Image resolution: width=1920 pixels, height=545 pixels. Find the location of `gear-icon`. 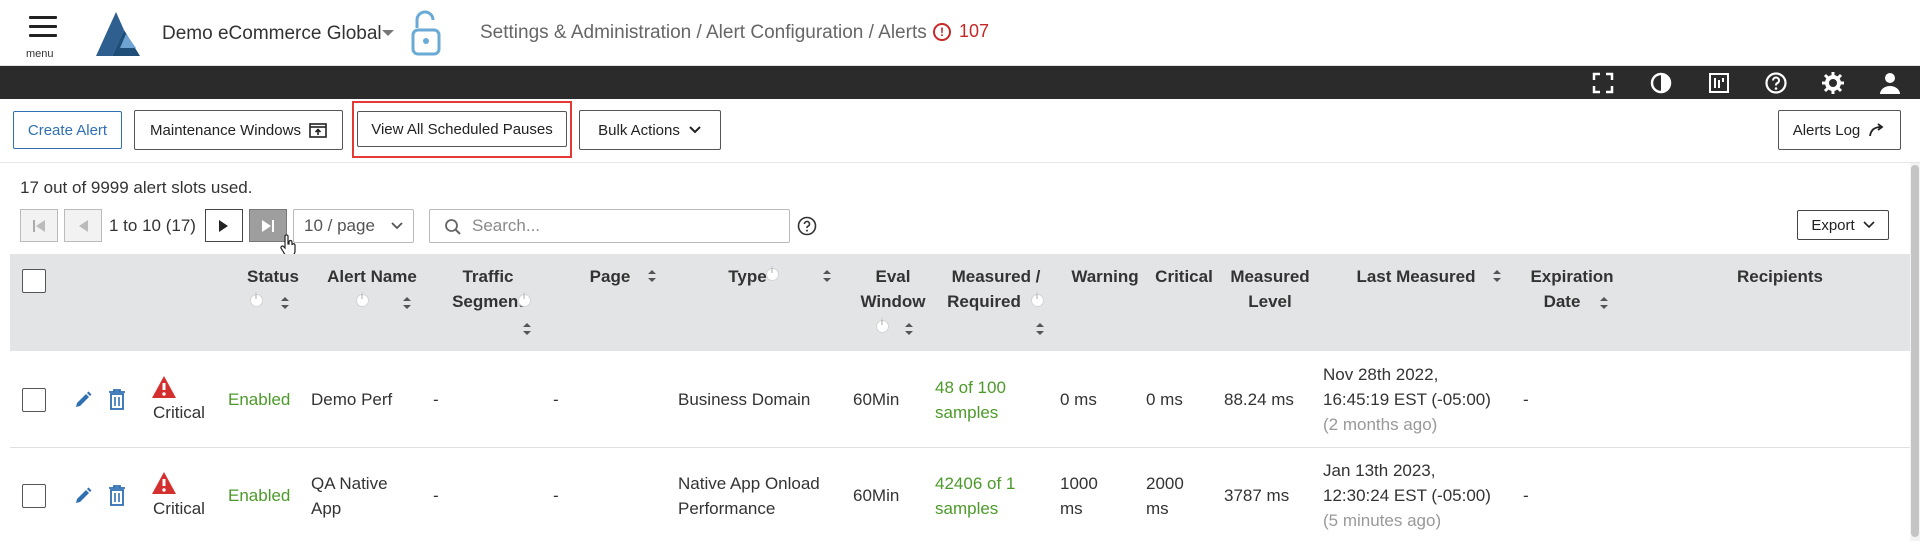

gear-icon is located at coordinates (1833, 83).